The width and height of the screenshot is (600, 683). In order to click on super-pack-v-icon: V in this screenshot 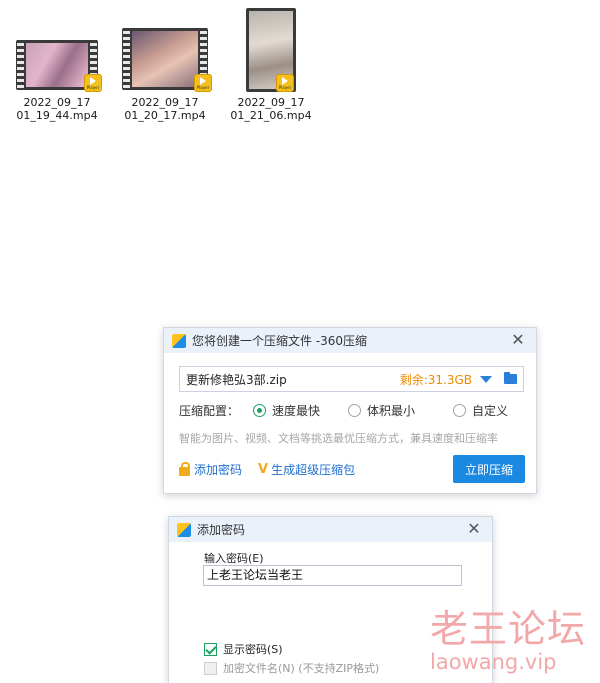, I will do `click(263, 469)`.